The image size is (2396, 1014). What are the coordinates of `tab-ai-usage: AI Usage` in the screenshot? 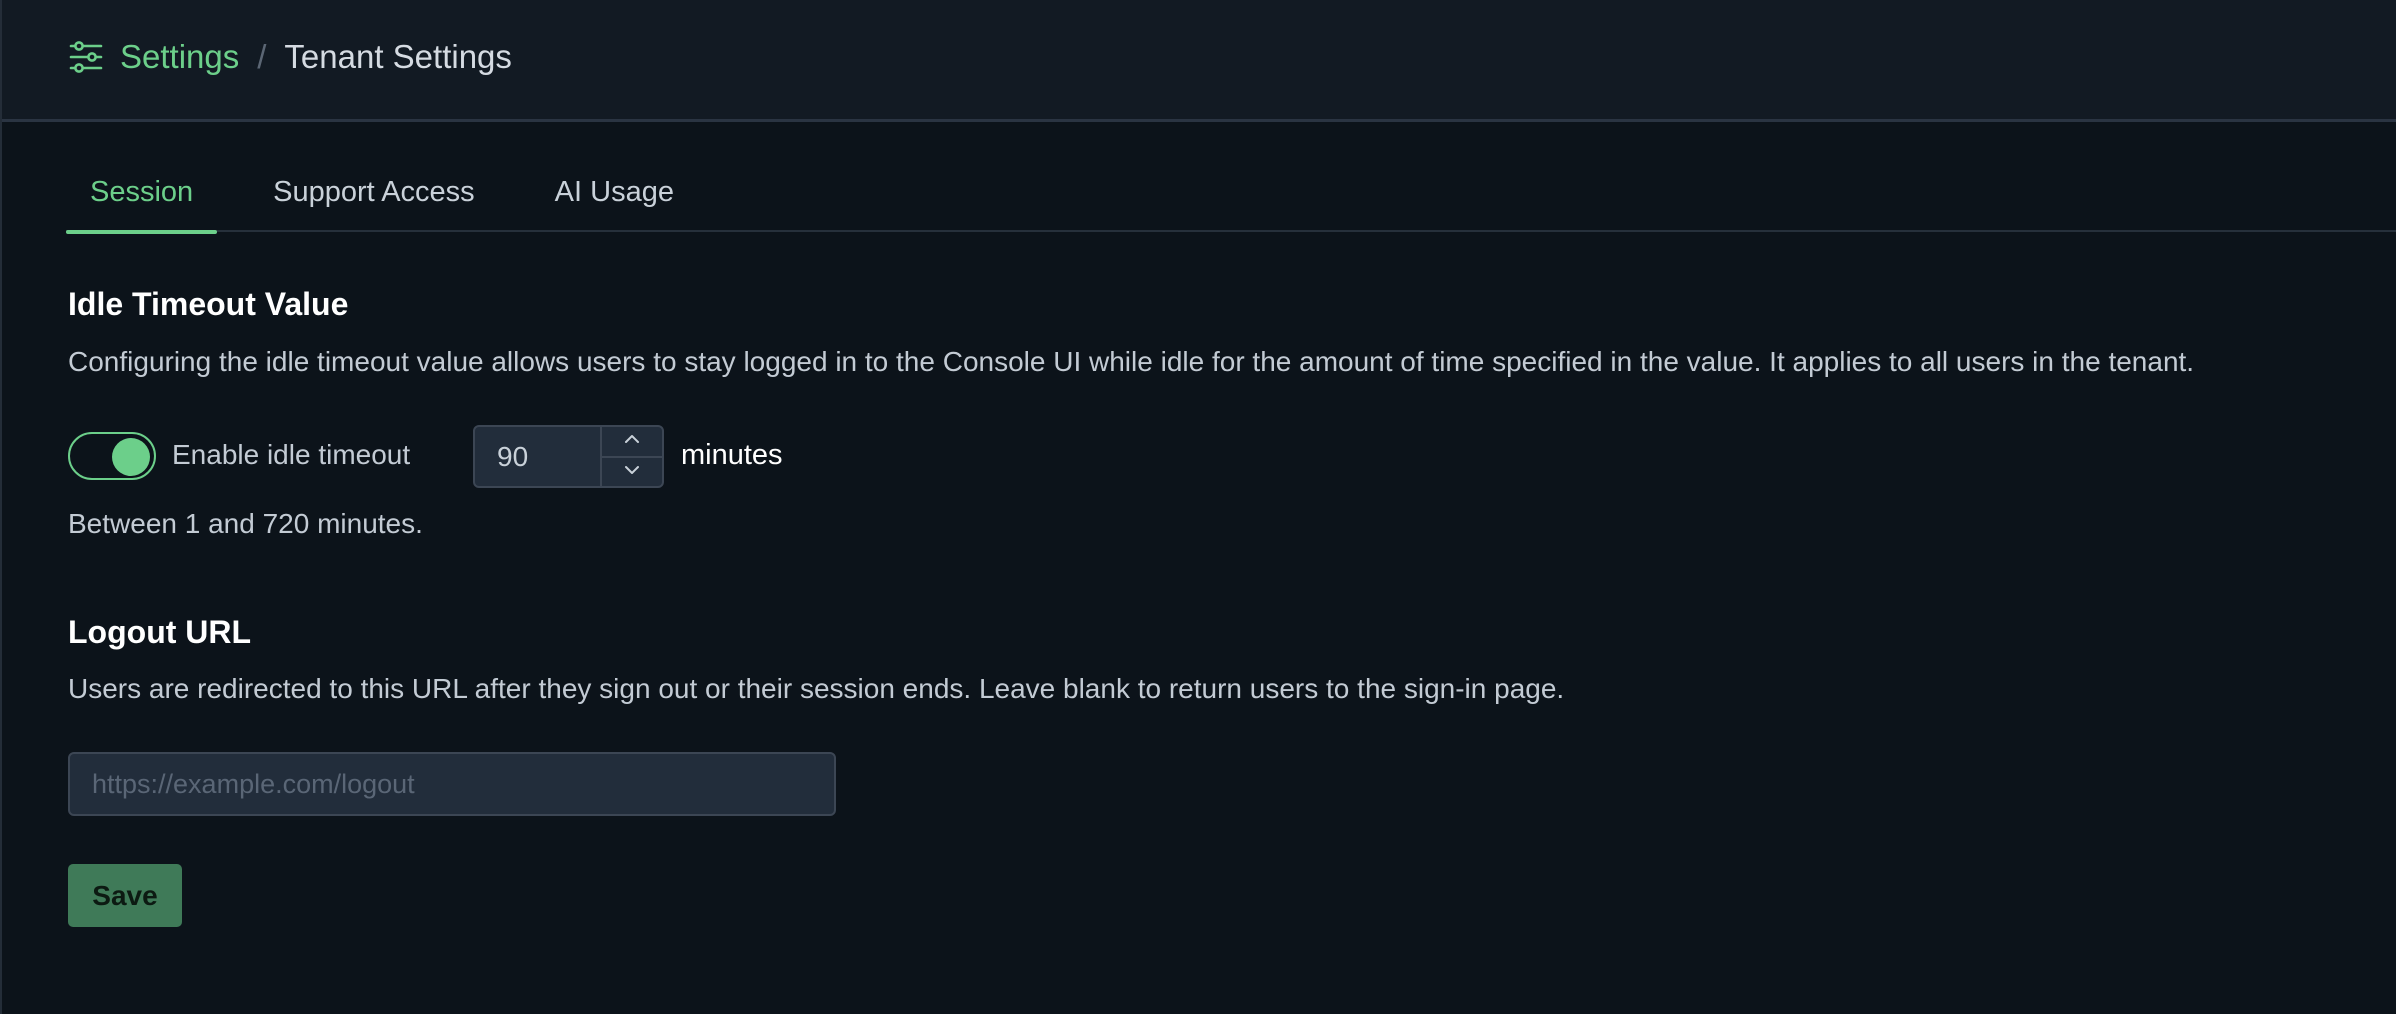 It's located at (614, 196).